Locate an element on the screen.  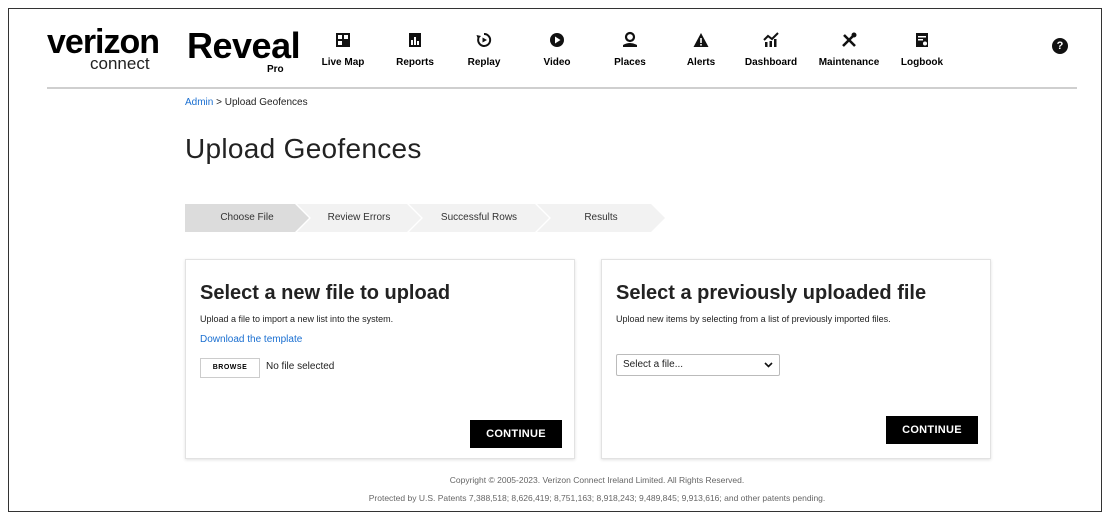
previous-file-title: Select a previously uploaded file is located at coordinates (771, 293).